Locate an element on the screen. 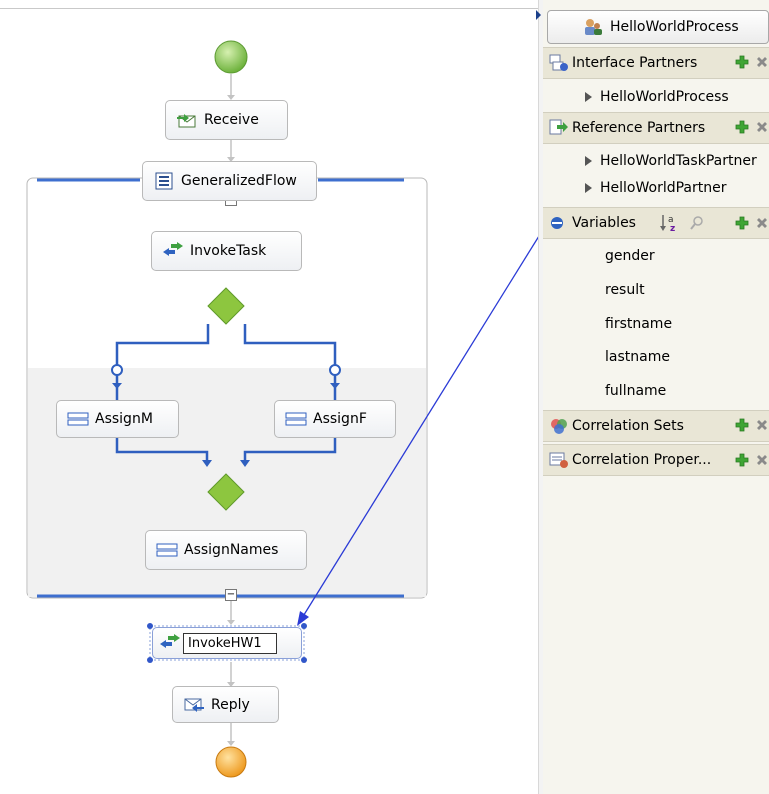 The width and height of the screenshot is (769, 794). assign-f-label: AssignF is located at coordinates (340, 419).